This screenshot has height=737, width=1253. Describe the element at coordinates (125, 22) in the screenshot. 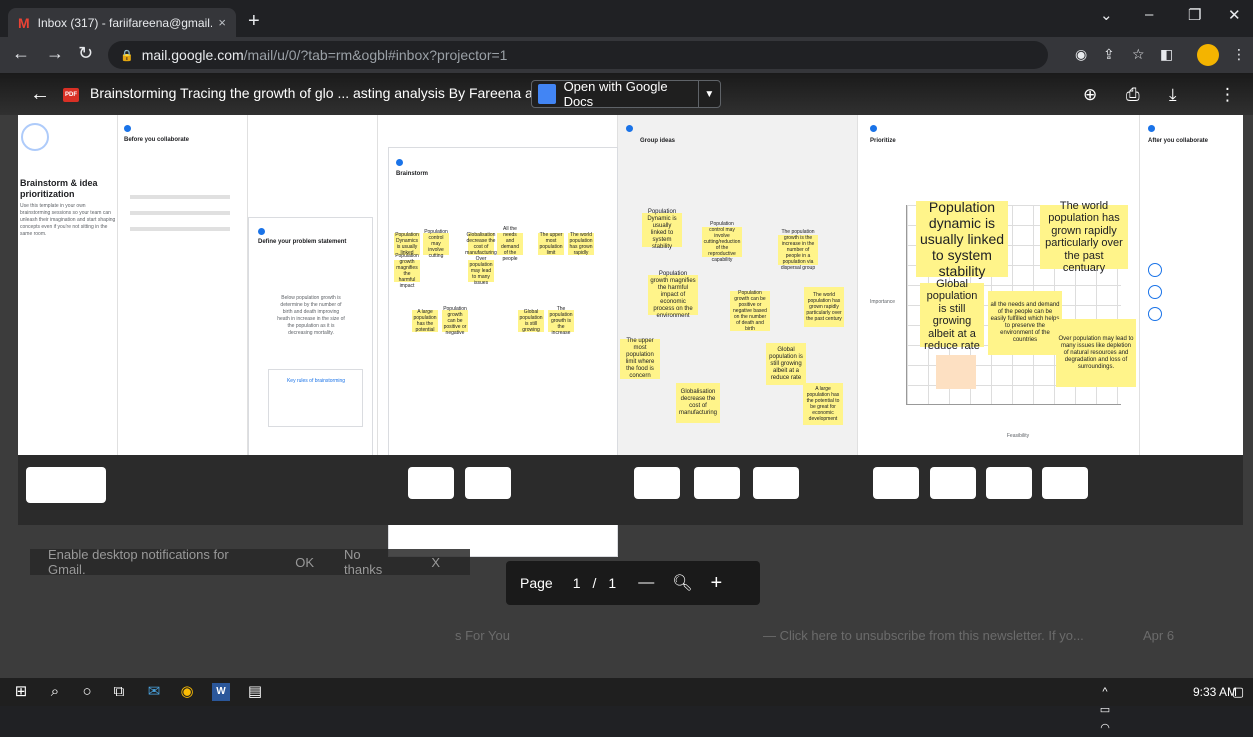

I see `tab-title: Inbox (317) - fariifareena@gmail.` at that location.